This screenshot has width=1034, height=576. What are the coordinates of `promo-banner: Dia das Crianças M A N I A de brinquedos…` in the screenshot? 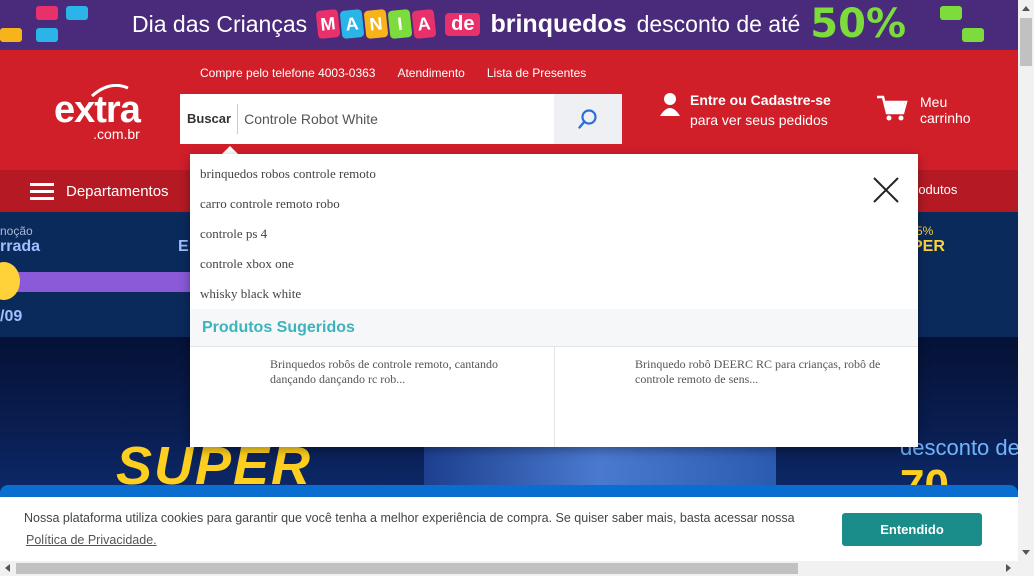 It's located at (509, 25).